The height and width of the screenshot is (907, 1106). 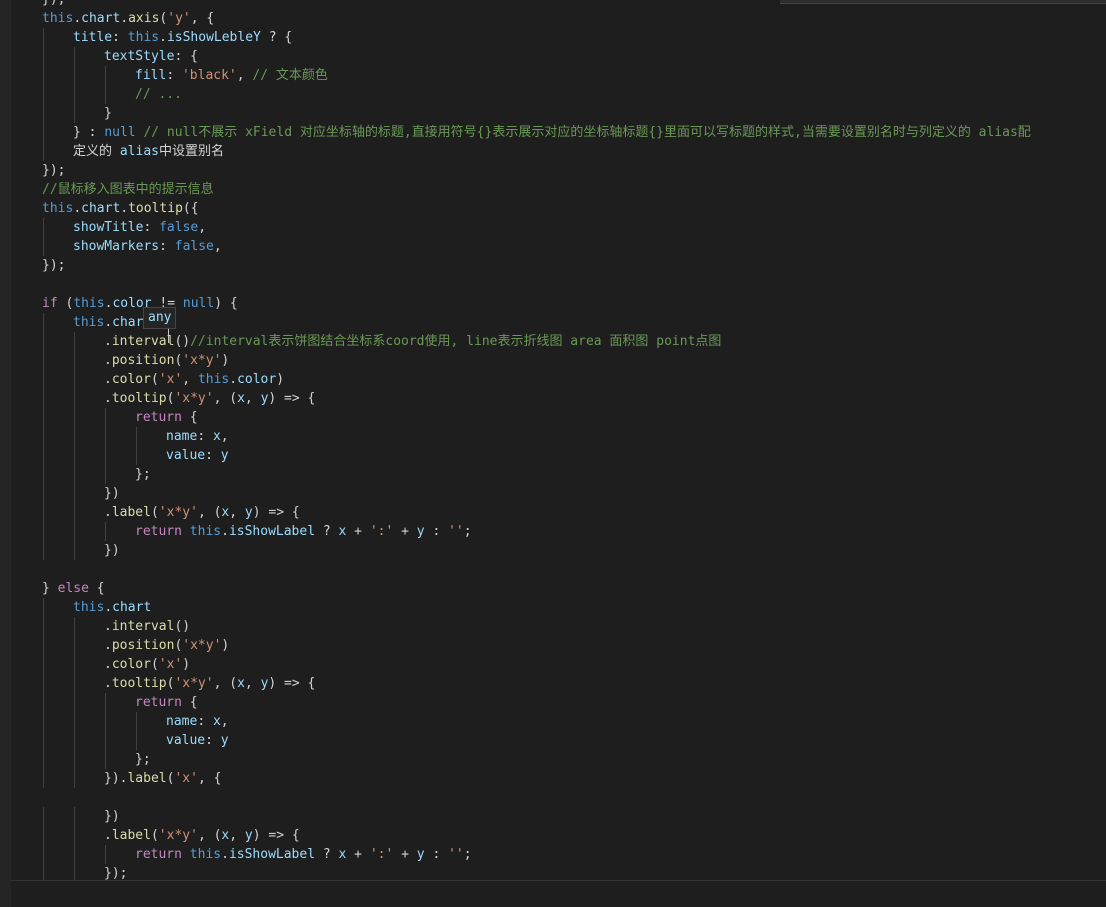 I want to click on editor-bottom-edge, so click(x=558, y=893).